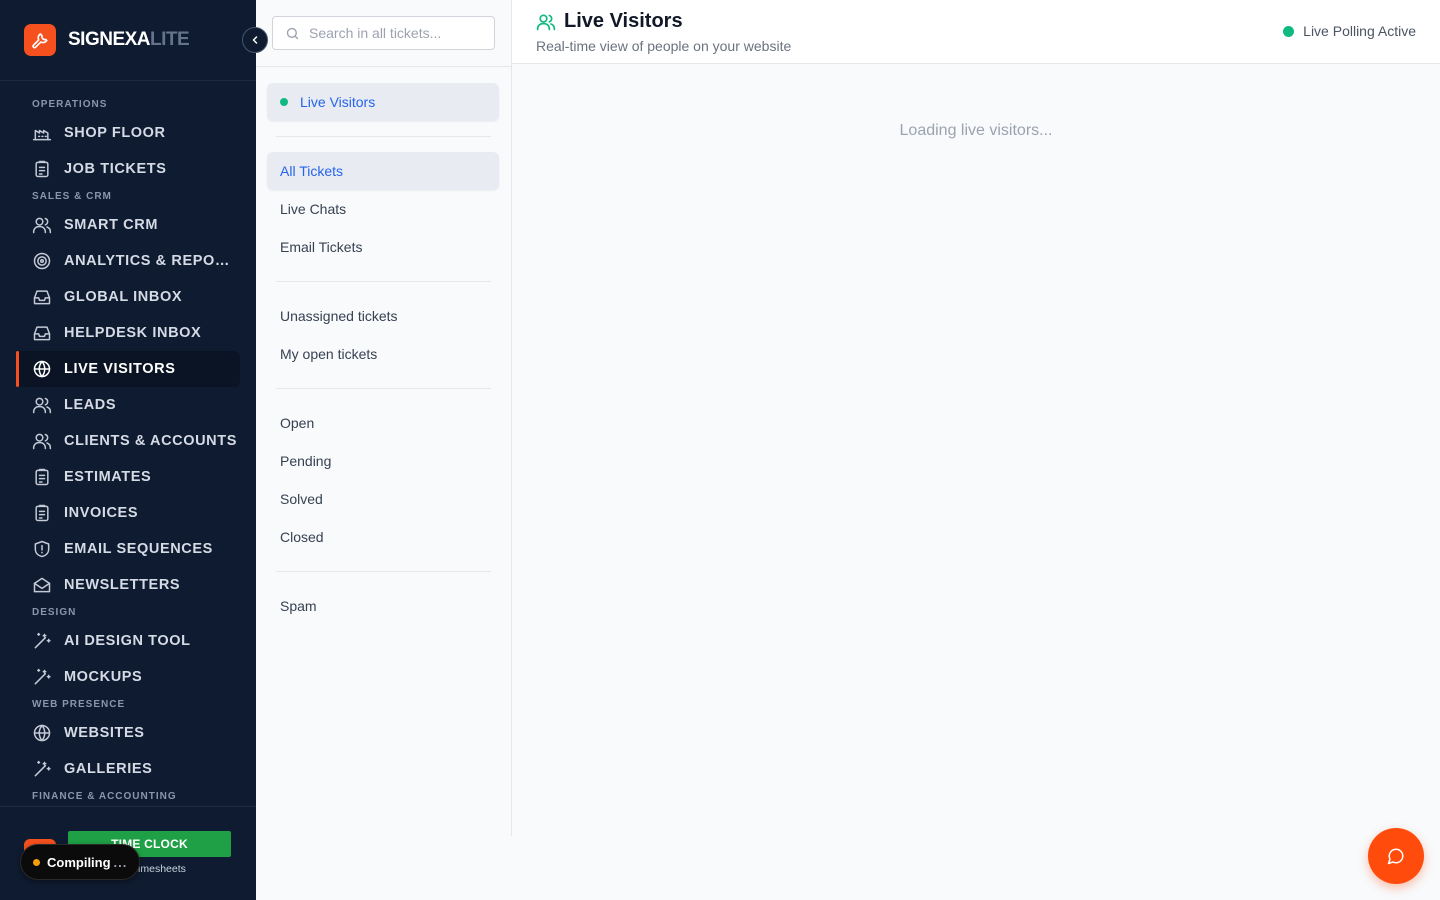 The height and width of the screenshot is (900, 1440). What do you see at coordinates (115, 169) in the screenshot?
I see `sidebar-item-label: JOB TICKETS` at bounding box center [115, 169].